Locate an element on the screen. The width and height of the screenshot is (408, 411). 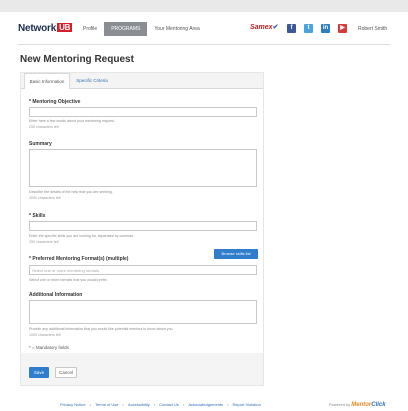
partner-brand: Samex✔ is located at coordinates (264, 27).